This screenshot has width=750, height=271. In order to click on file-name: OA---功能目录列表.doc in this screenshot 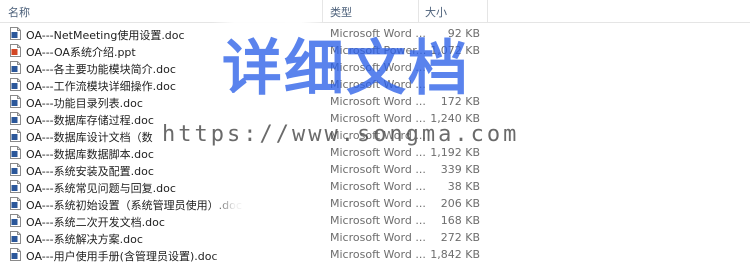, I will do `click(84, 103)`.